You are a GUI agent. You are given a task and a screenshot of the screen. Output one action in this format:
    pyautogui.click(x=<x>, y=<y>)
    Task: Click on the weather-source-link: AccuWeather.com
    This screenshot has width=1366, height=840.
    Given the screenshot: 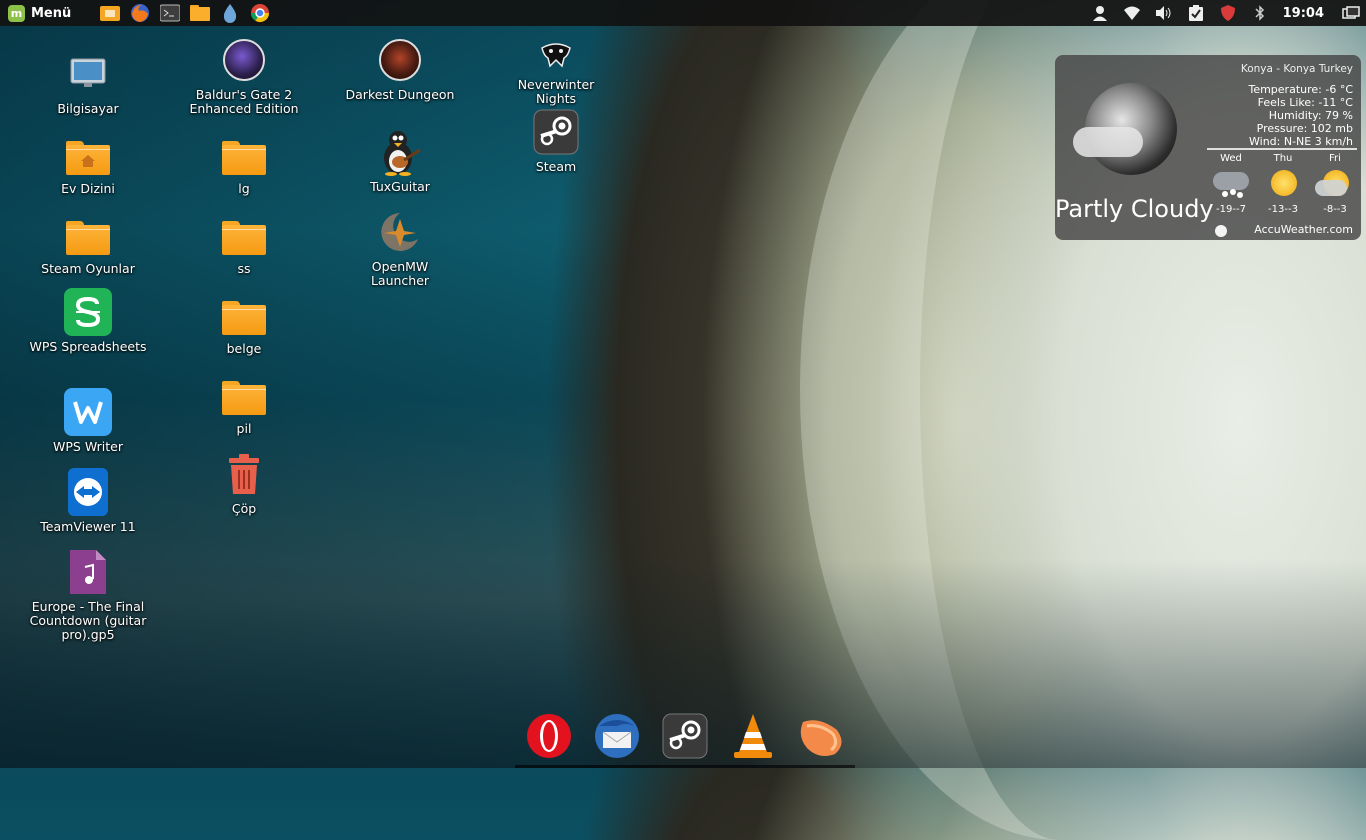 What is the action you would take?
    pyautogui.click(x=1303, y=229)
    